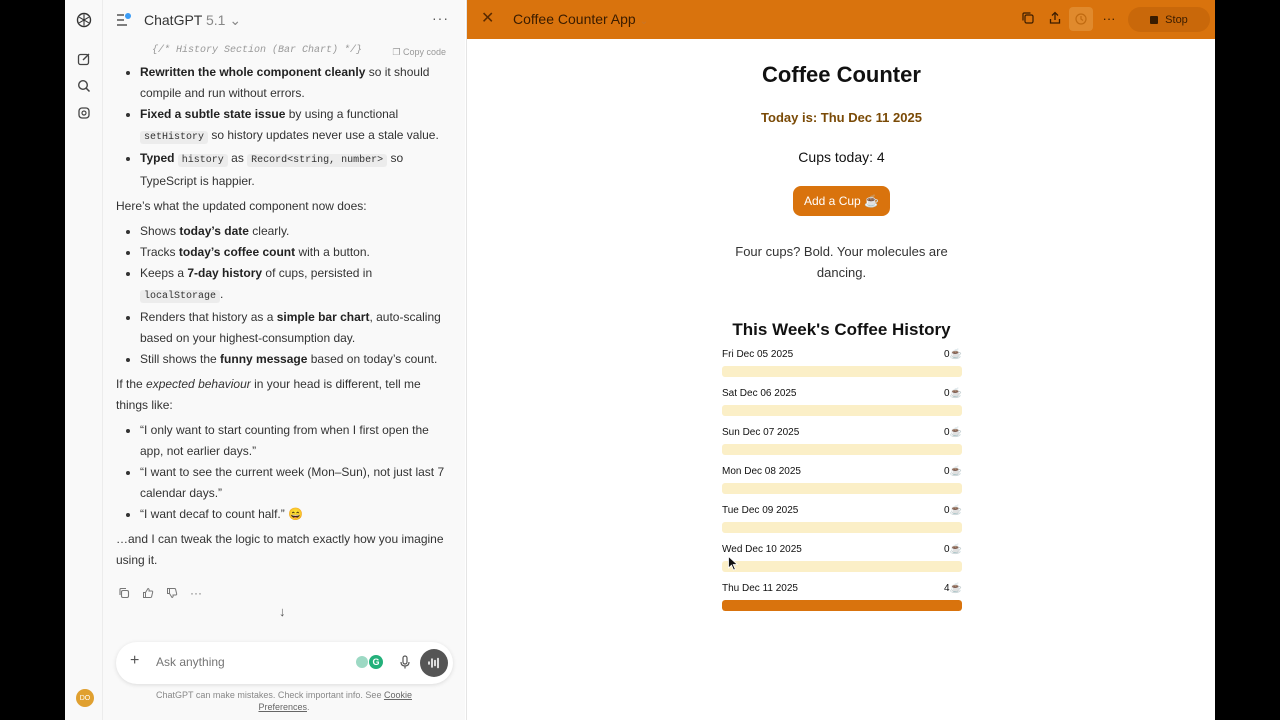  I want to click on list-item: Shows today’s date clearly., so click(293, 231).